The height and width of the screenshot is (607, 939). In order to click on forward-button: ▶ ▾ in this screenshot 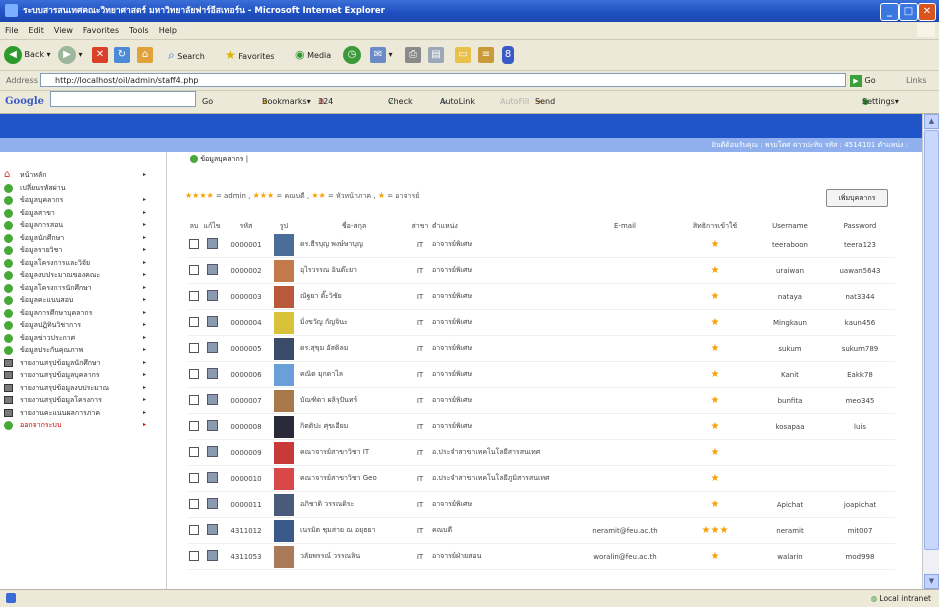, I will do `click(70, 55)`.